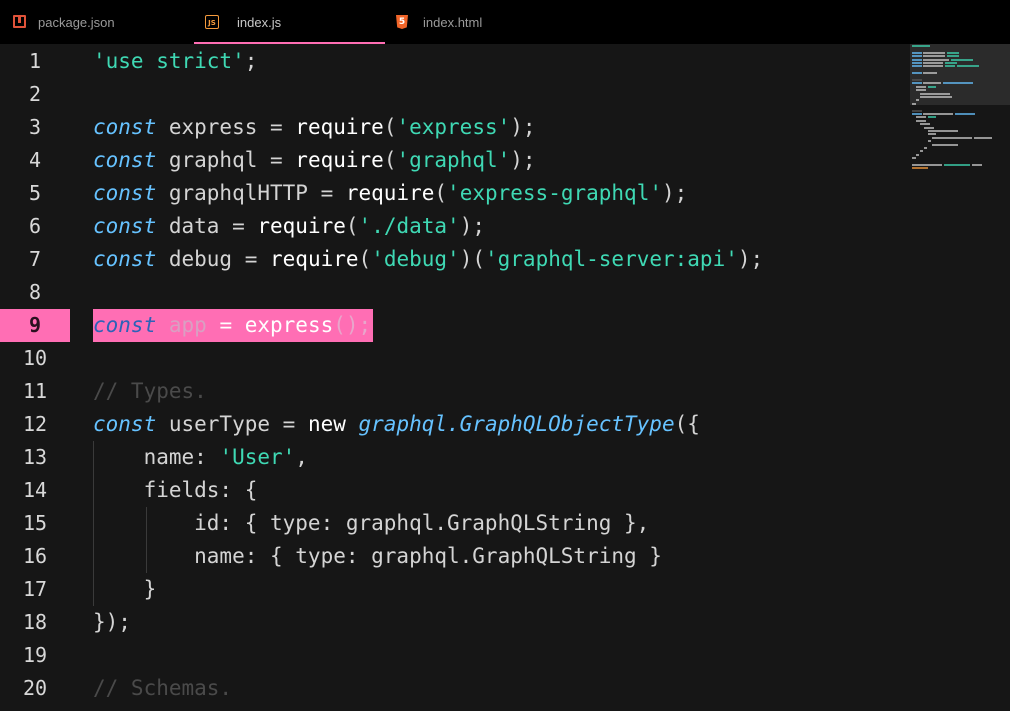  Describe the element at coordinates (450, 556) in the screenshot. I see `code-line: 16 name: { type: graphql.GraphQLString }` at that location.